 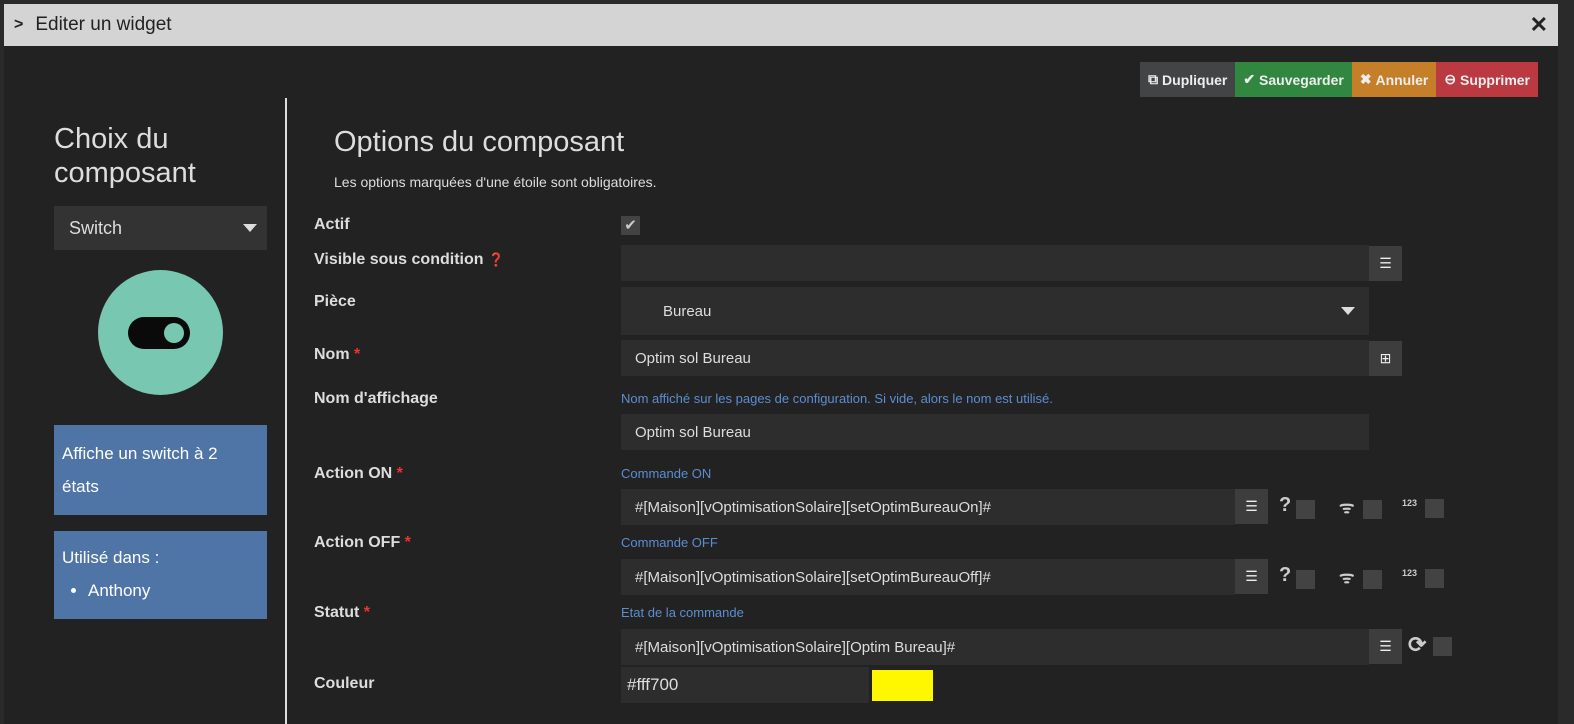 I want to click on action-off-secure-checkbox, so click(x=1372, y=579).